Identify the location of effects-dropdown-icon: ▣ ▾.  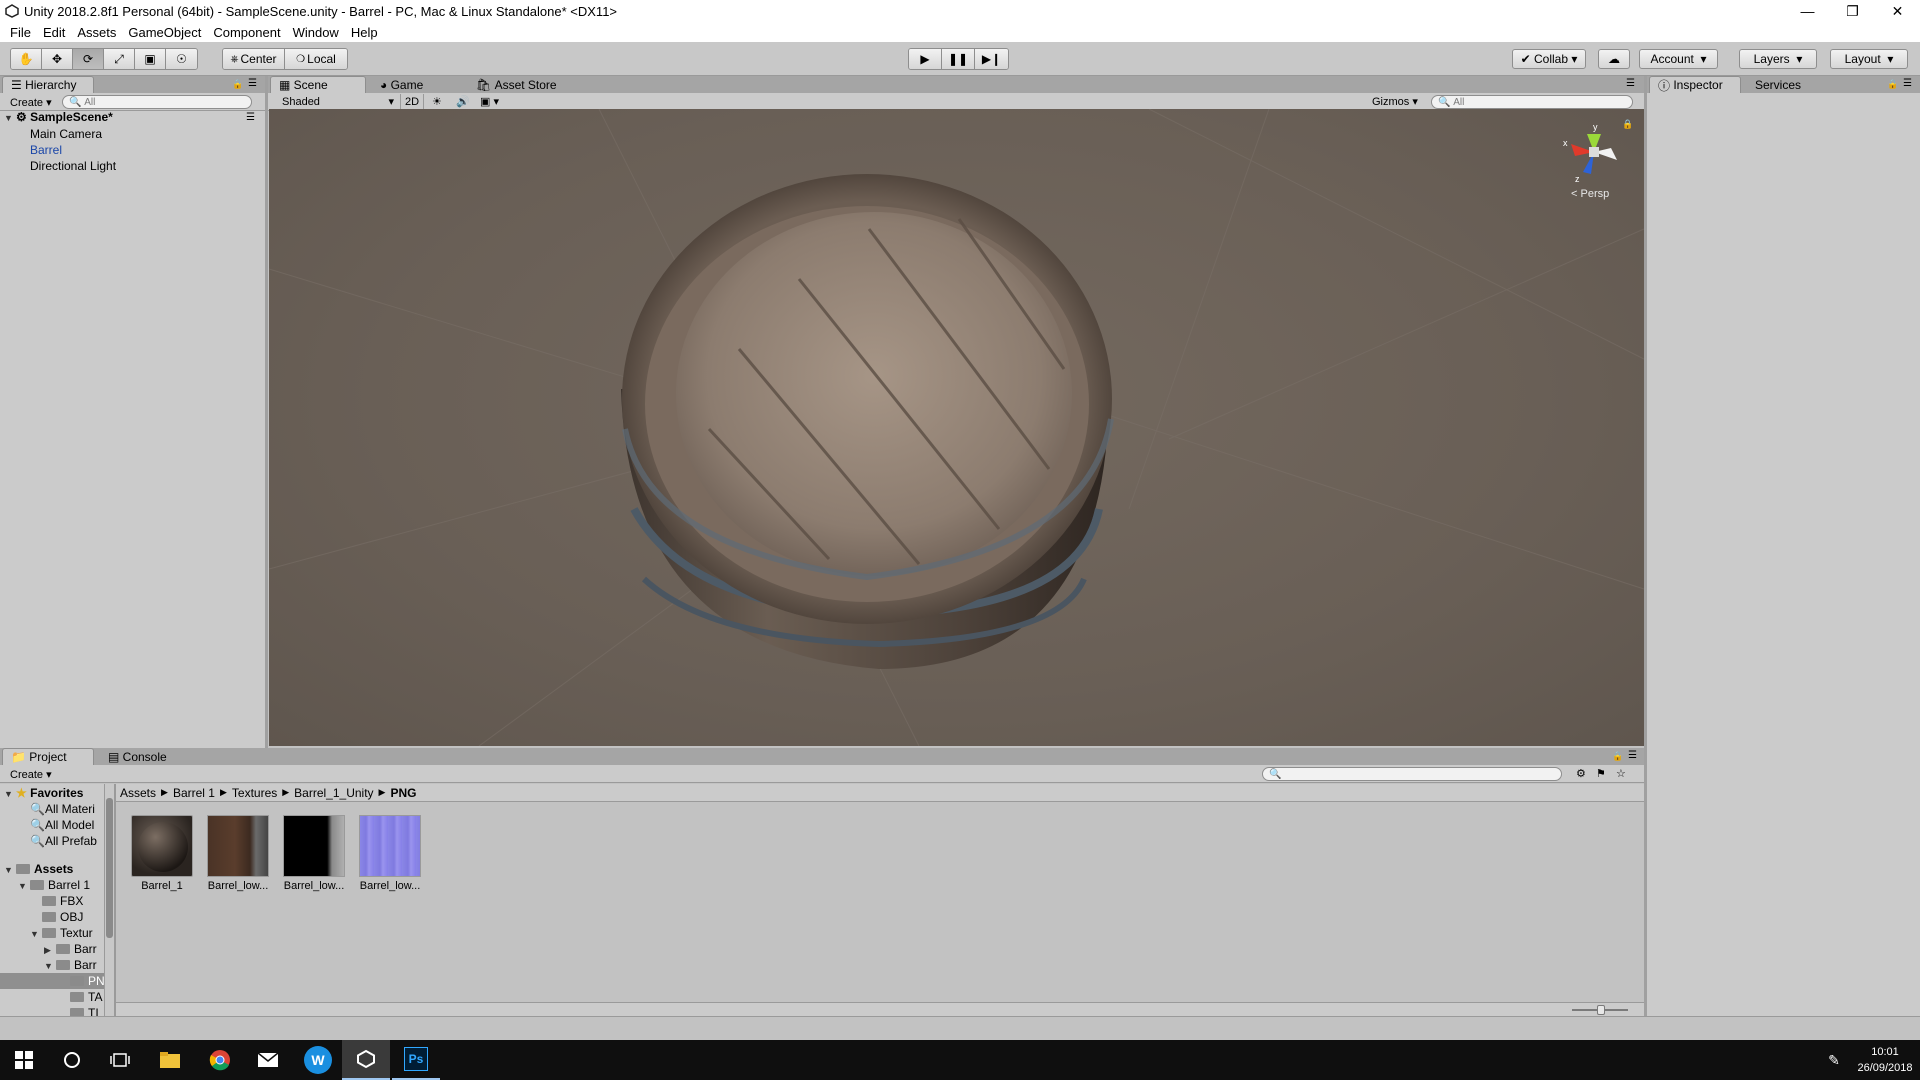
(489, 101).